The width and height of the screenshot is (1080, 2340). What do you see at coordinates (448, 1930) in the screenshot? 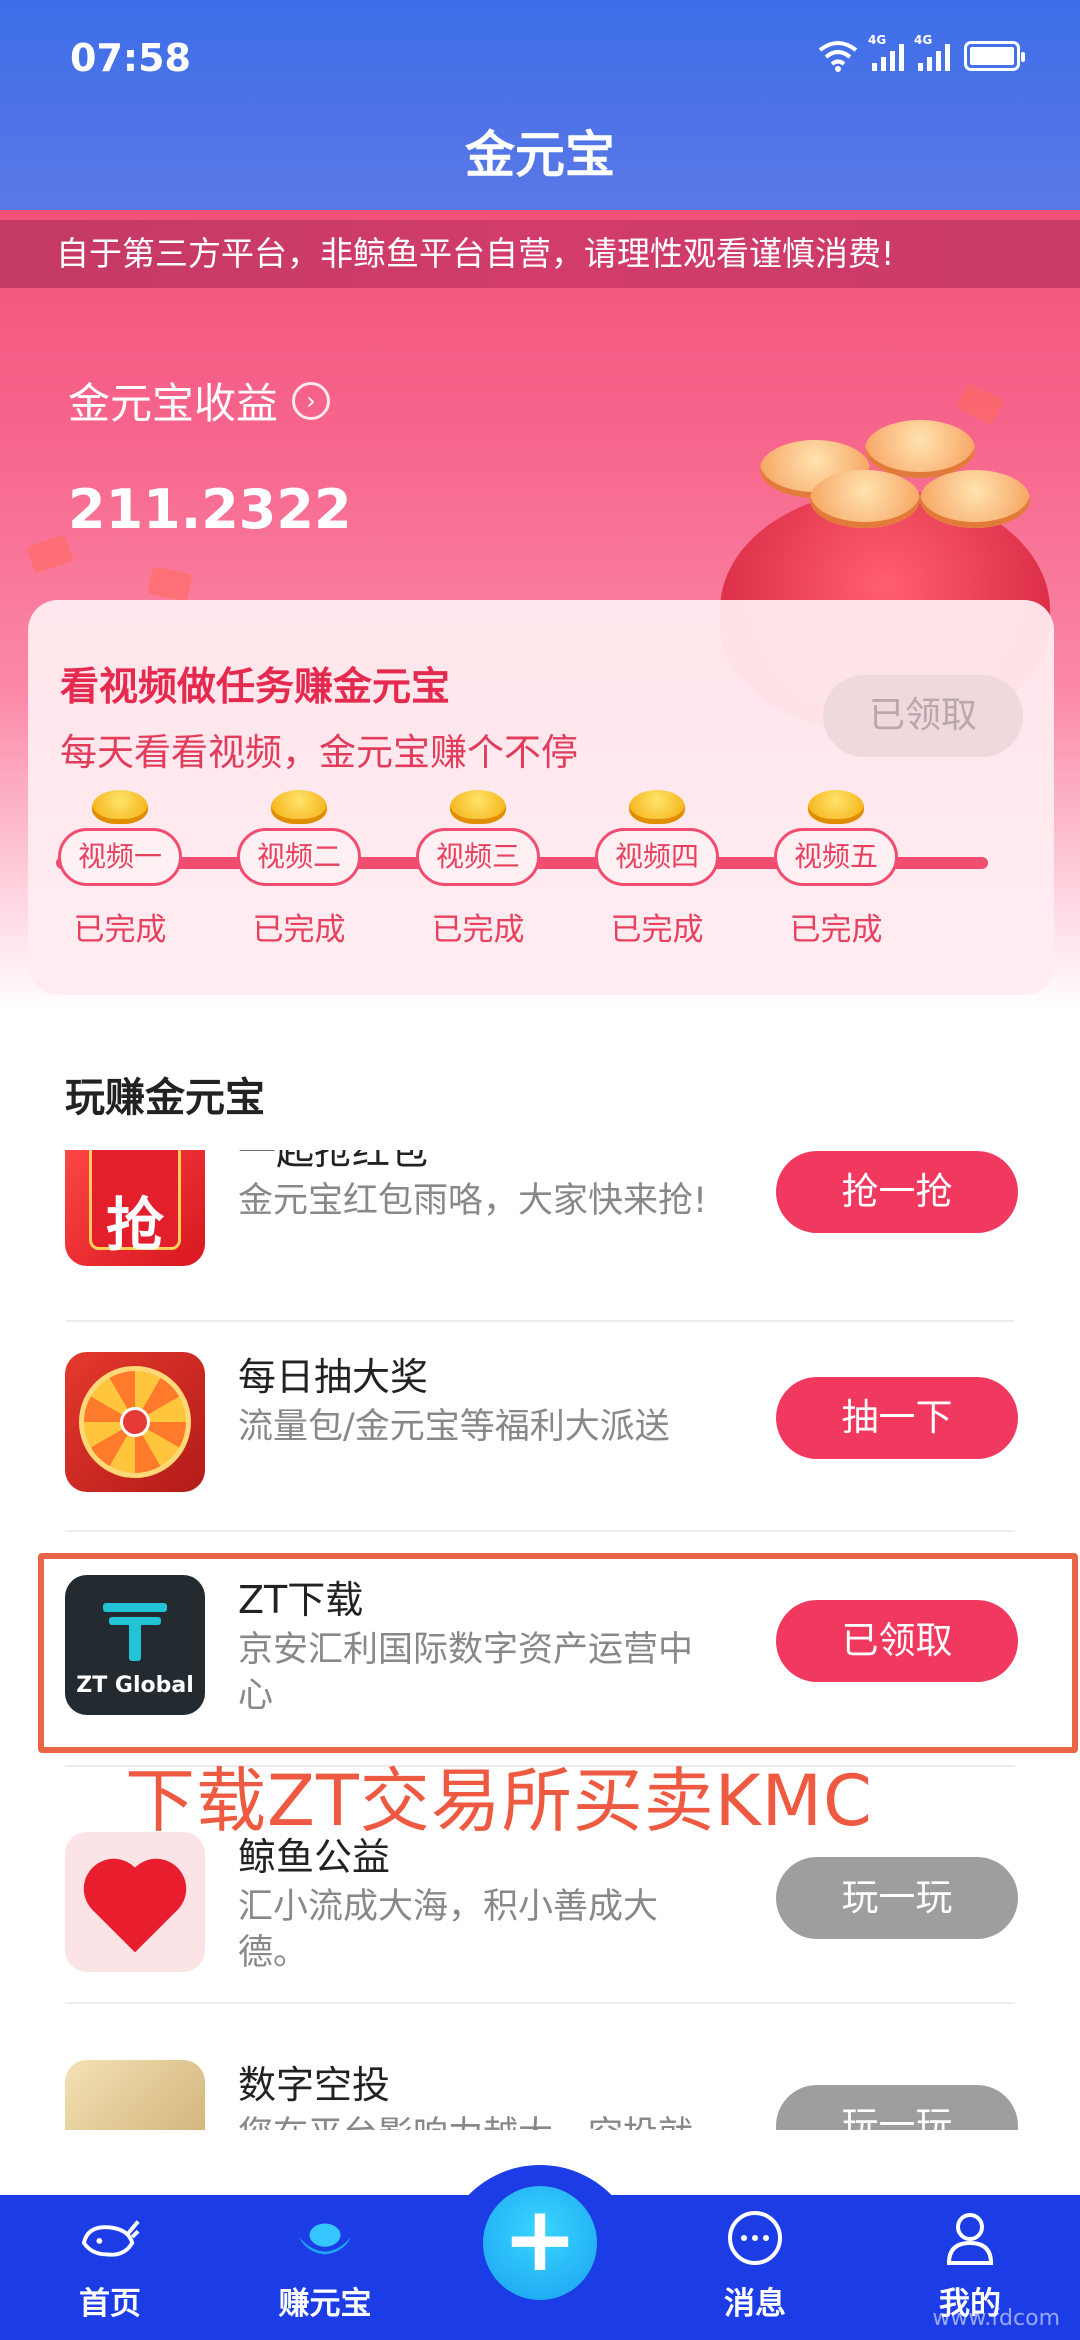
I see `item-desc: 汇小流成大海，积小善成大德。` at bounding box center [448, 1930].